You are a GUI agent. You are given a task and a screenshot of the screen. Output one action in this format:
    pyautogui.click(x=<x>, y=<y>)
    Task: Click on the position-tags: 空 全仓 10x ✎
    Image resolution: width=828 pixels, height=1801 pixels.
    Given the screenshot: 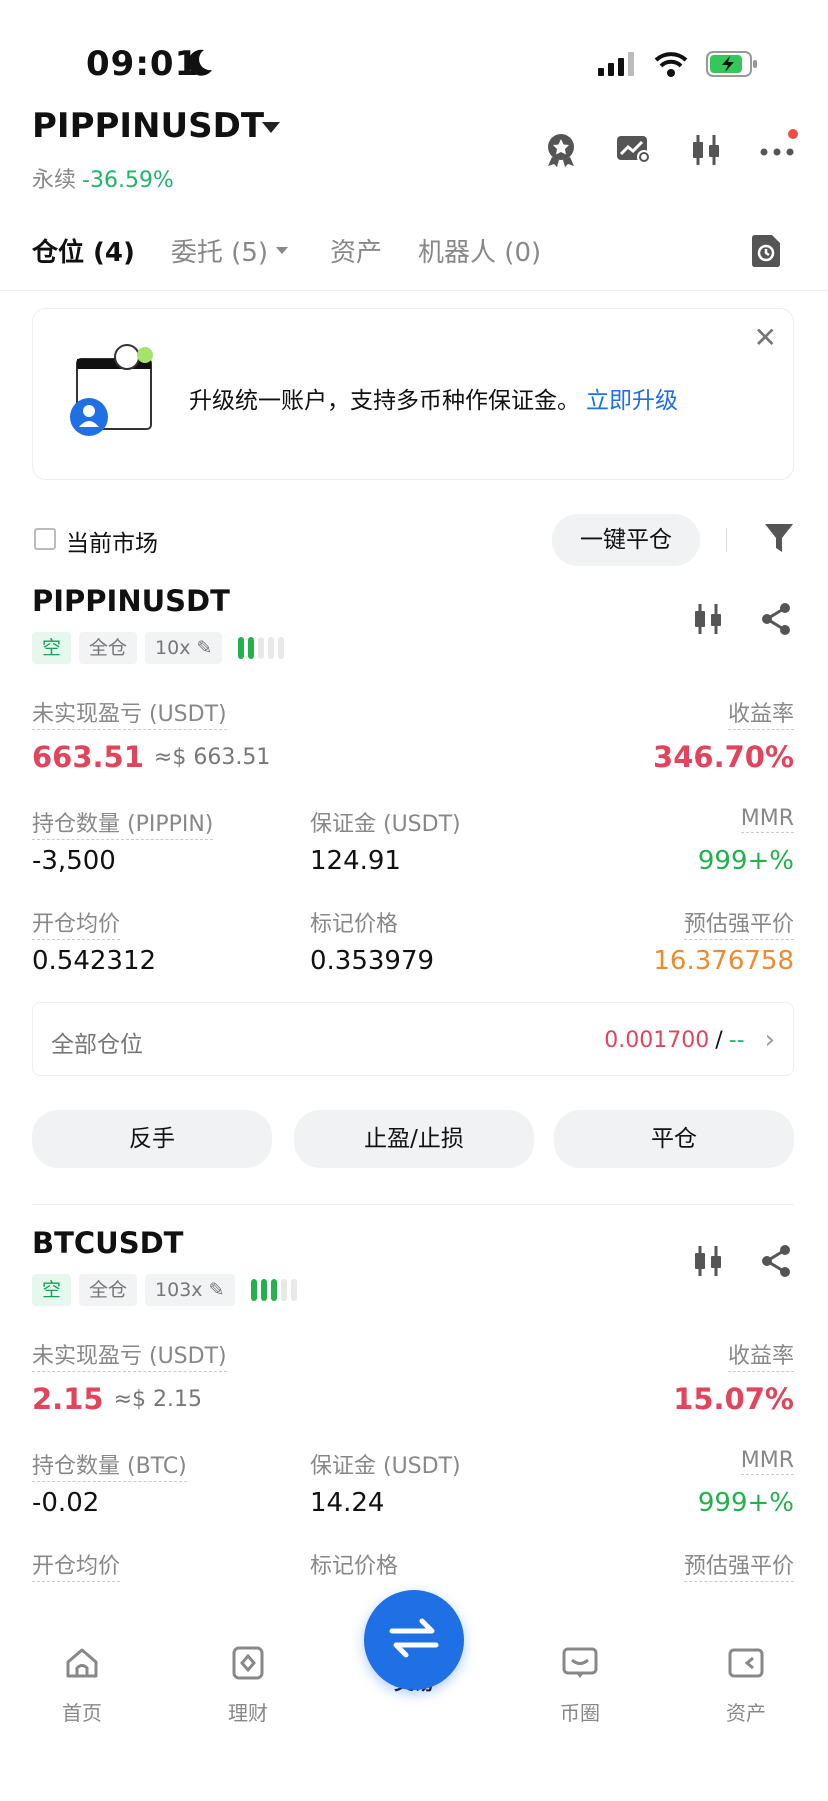 What is the action you would take?
    pyautogui.click(x=158, y=648)
    